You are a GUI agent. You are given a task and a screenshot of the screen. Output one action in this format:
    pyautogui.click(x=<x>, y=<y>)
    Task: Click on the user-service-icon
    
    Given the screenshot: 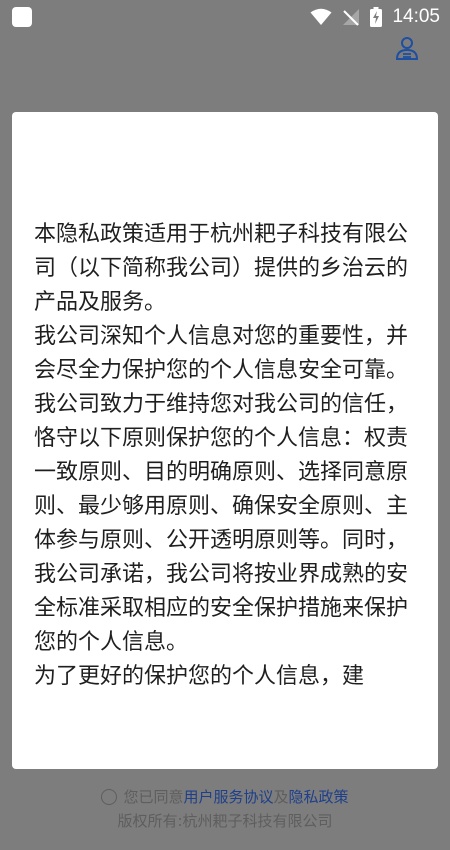 What is the action you would take?
    pyautogui.click(x=407, y=48)
    